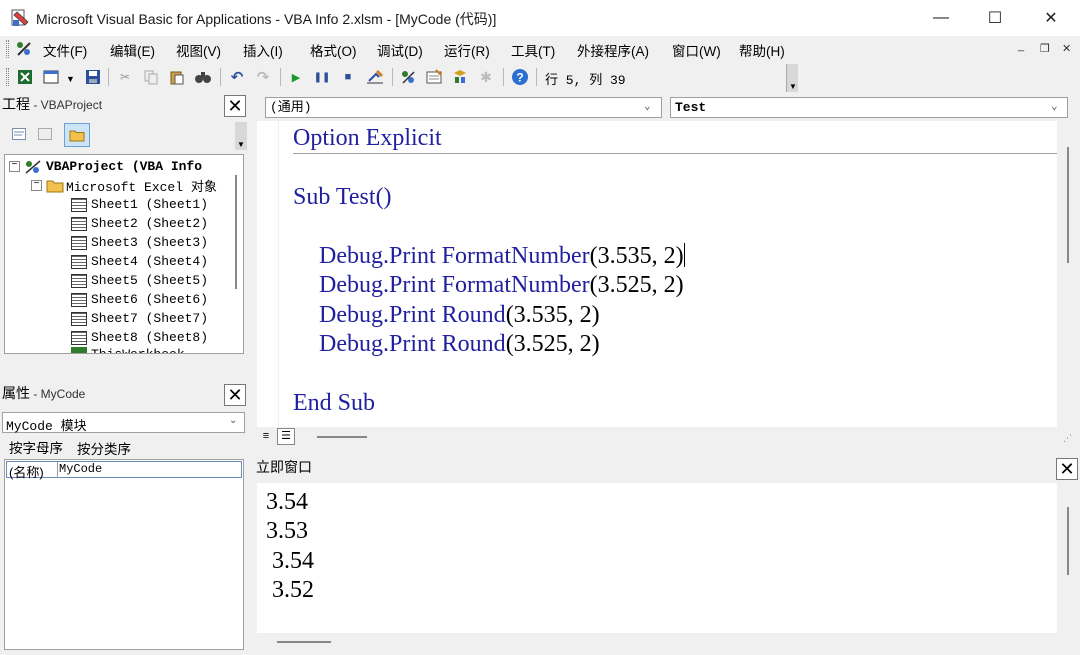 The width and height of the screenshot is (1080, 655). Describe the element at coordinates (241, 136) in the screenshot. I see `project-toolbar-overflow: ▼` at that location.